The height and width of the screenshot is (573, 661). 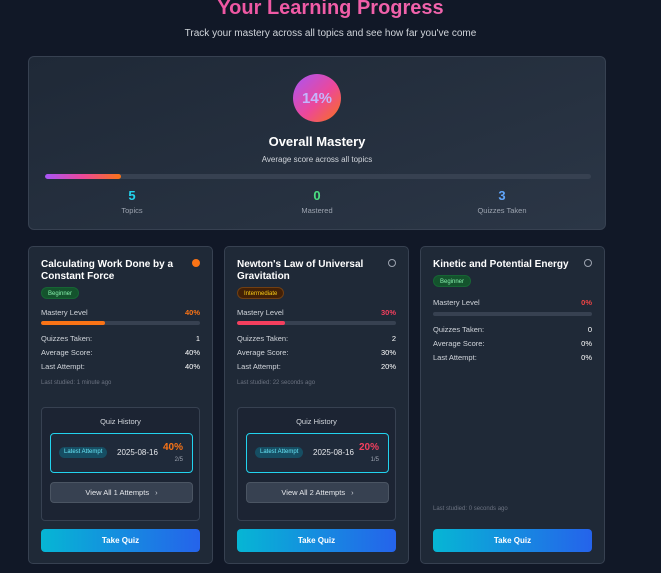 What do you see at coordinates (132, 210) in the screenshot?
I see `stat-topics-label: Topics` at bounding box center [132, 210].